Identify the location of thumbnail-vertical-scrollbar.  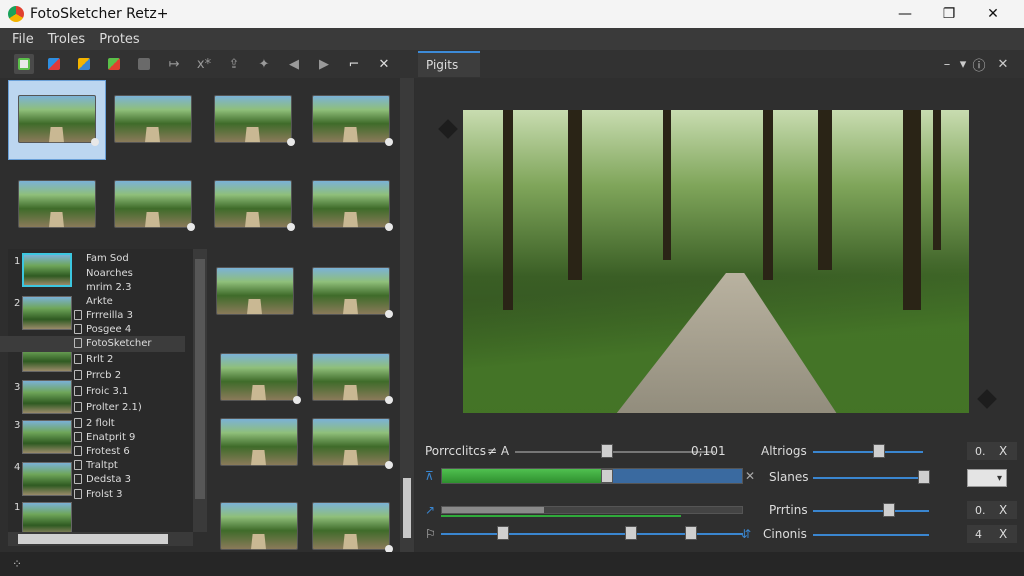
(407, 315).